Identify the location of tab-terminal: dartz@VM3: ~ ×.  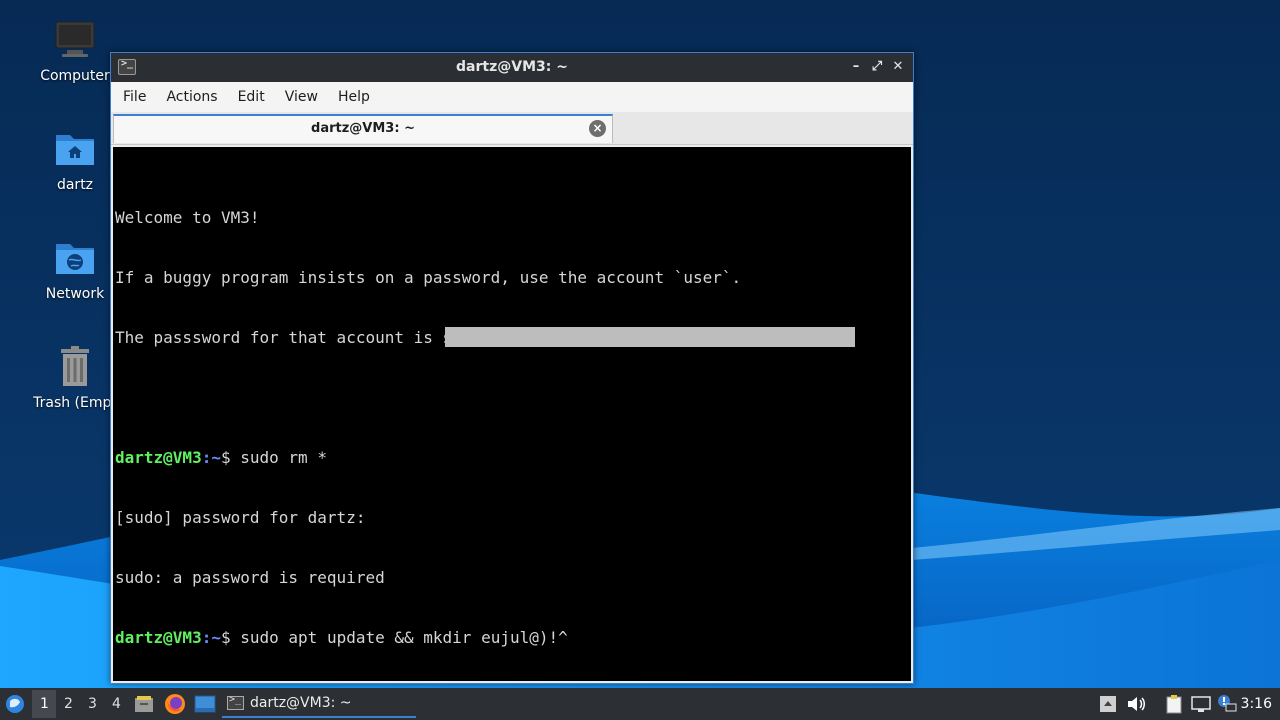
(363, 128).